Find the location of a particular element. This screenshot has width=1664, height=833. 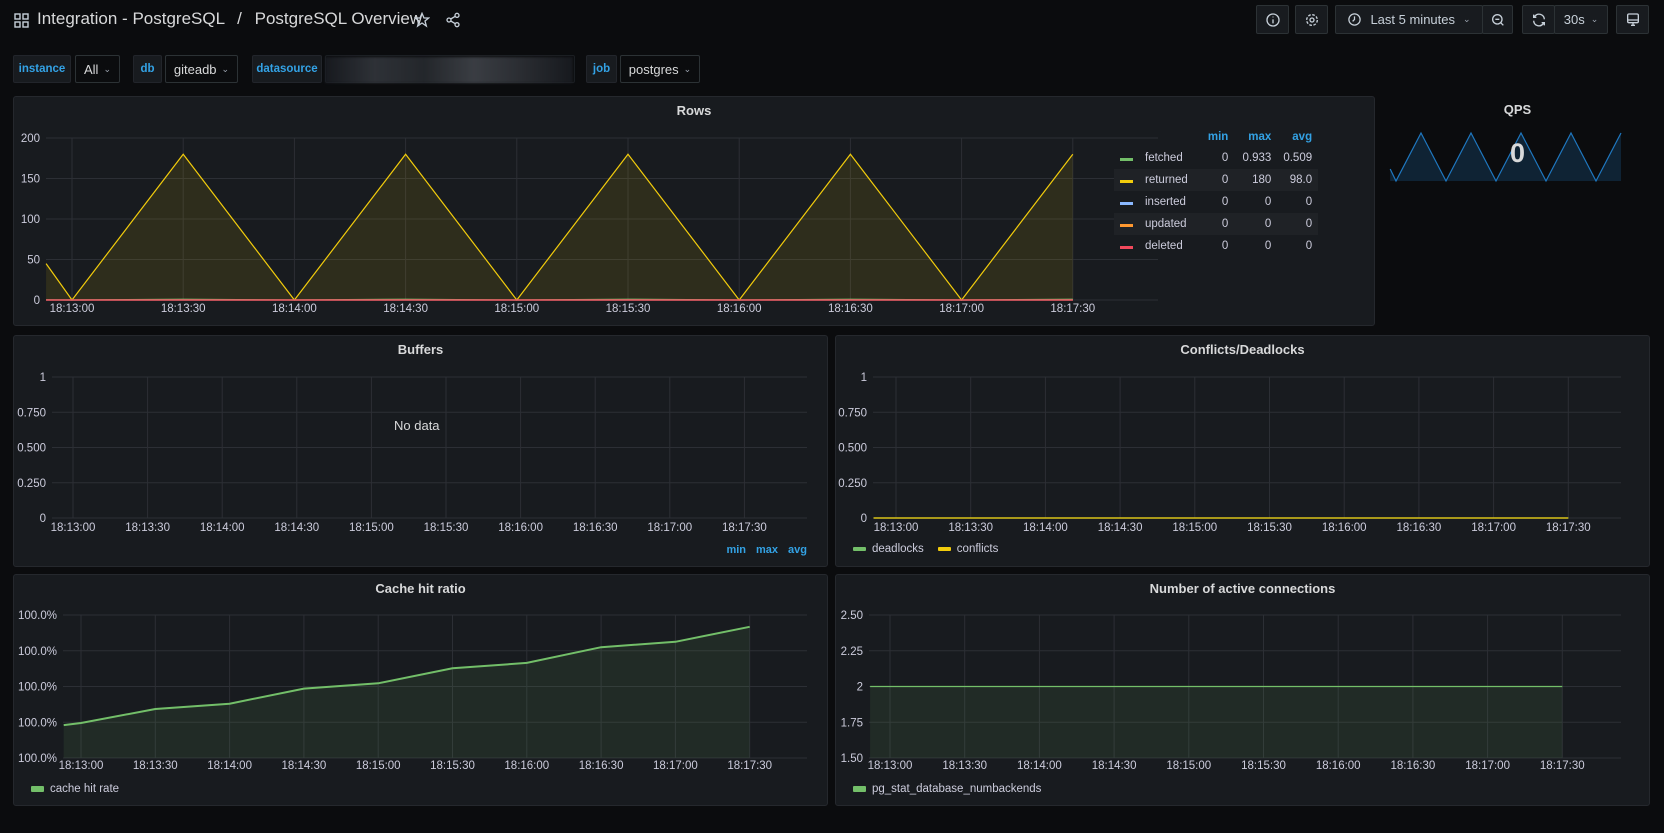

info-button is located at coordinates (1272, 19).